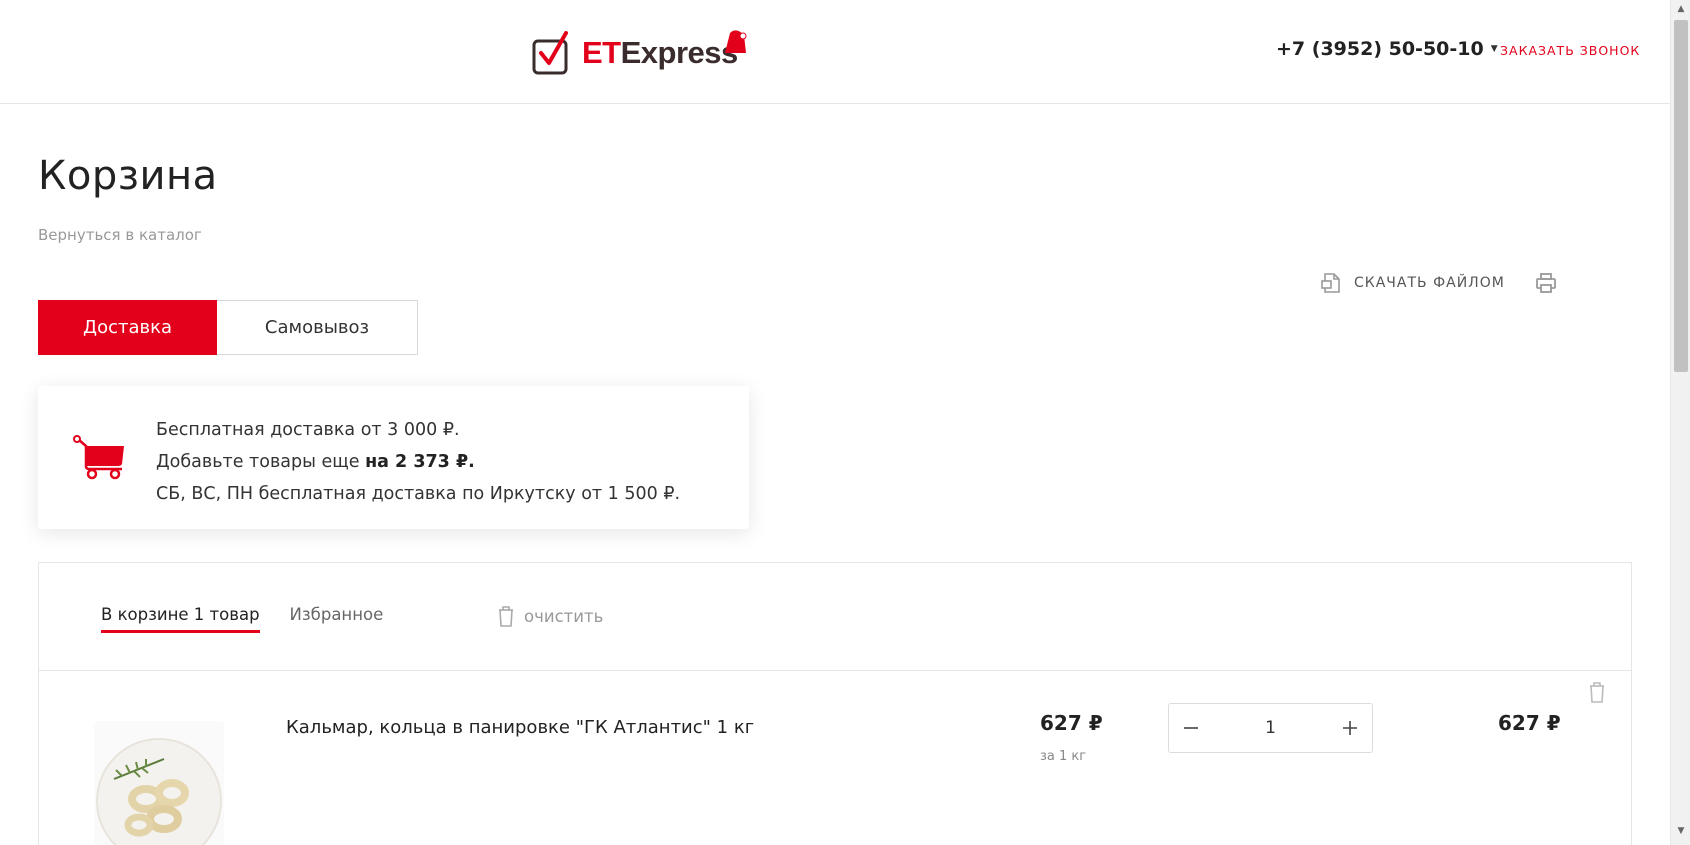 The width and height of the screenshot is (1690, 845). Describe the element at coordinates (1680, 9) in the screenshot. I see `scroll-up-arrow-icon: ▲` at that location.